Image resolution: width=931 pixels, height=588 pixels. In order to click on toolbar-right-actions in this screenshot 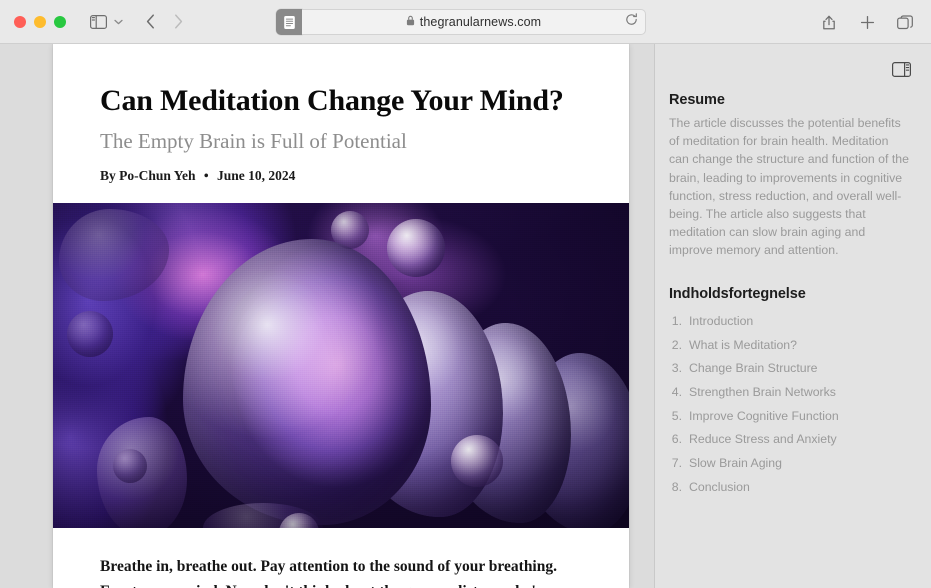, I will do `click(867, 22)`.